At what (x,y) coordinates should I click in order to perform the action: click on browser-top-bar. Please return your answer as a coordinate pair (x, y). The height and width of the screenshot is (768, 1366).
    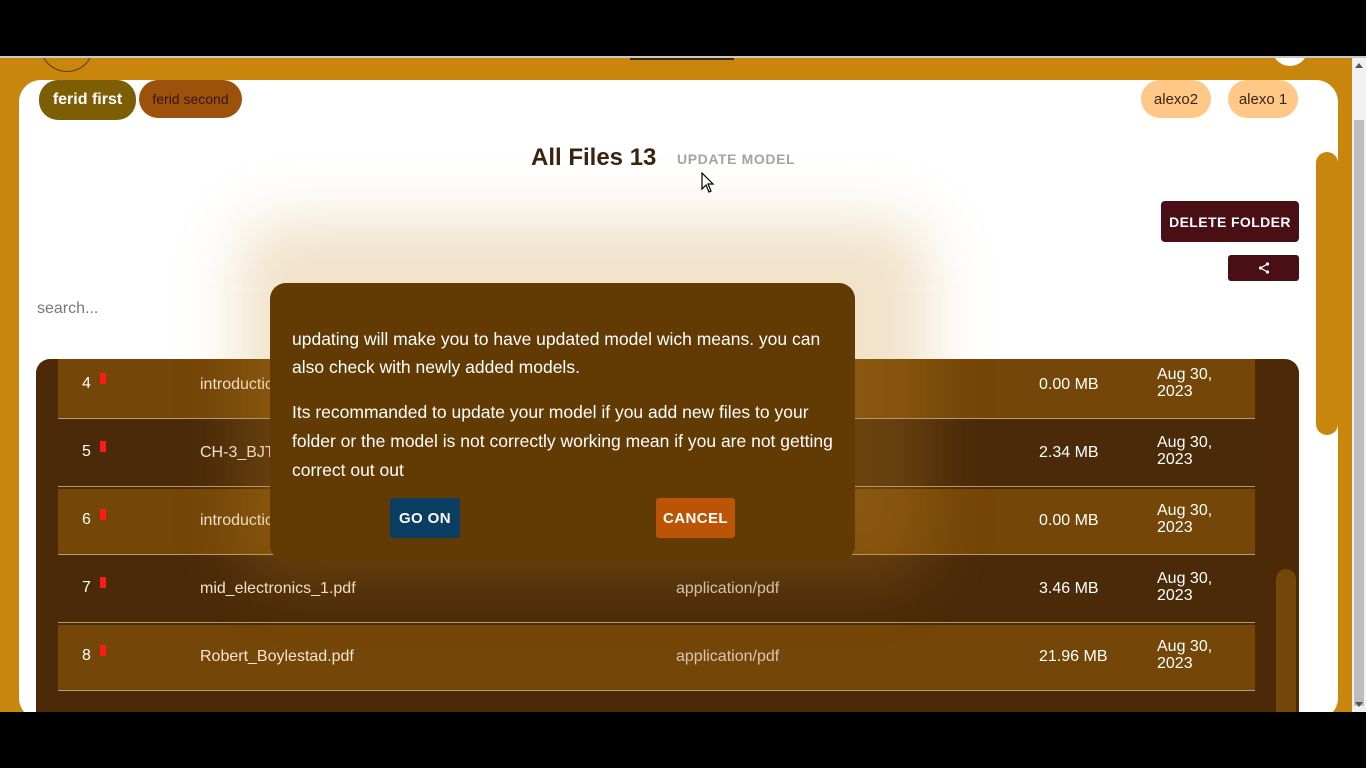
    Looking at the image, I should click on (683, 28).